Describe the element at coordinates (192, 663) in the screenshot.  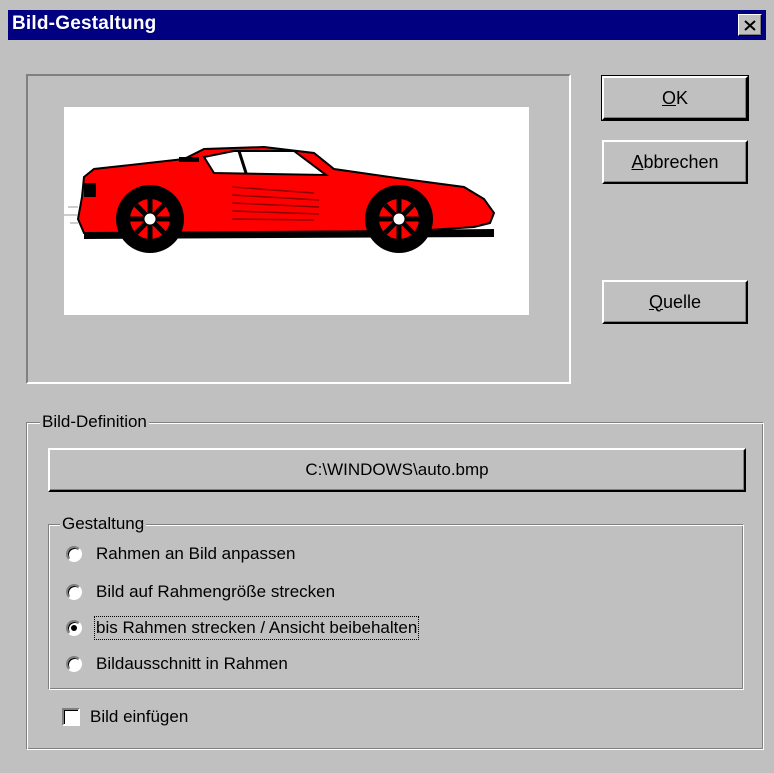
I see `radio-label: Bildausschnitt in Rahmen` at that location.